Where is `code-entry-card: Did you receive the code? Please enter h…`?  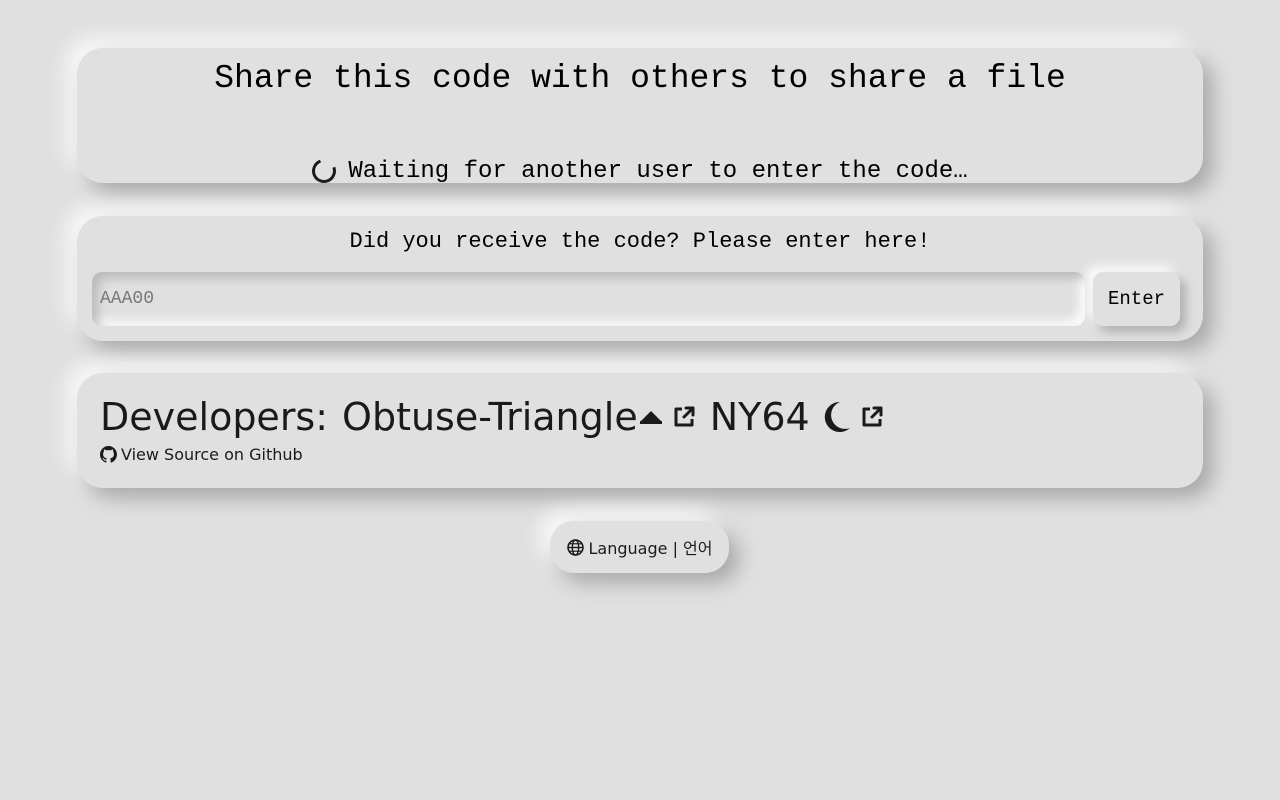 code-entry-card: Did you receive the code? Please enter h… is located at coordinates (640, 278).